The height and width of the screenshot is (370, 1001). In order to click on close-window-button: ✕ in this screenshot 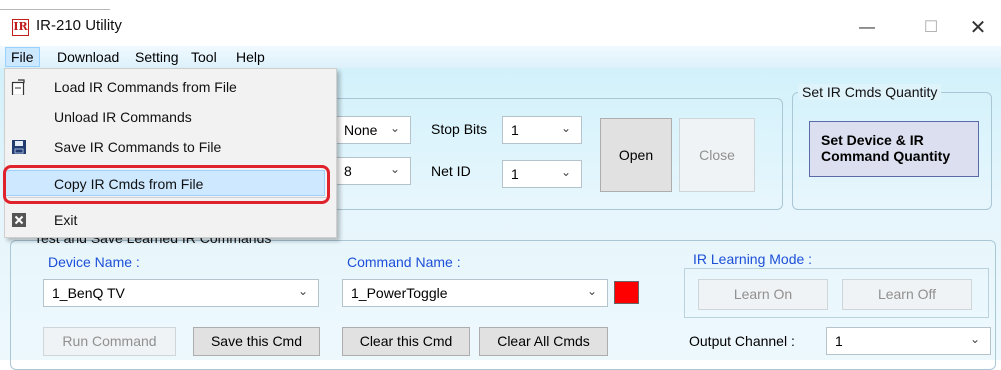, I will do `click(978, 28)`.